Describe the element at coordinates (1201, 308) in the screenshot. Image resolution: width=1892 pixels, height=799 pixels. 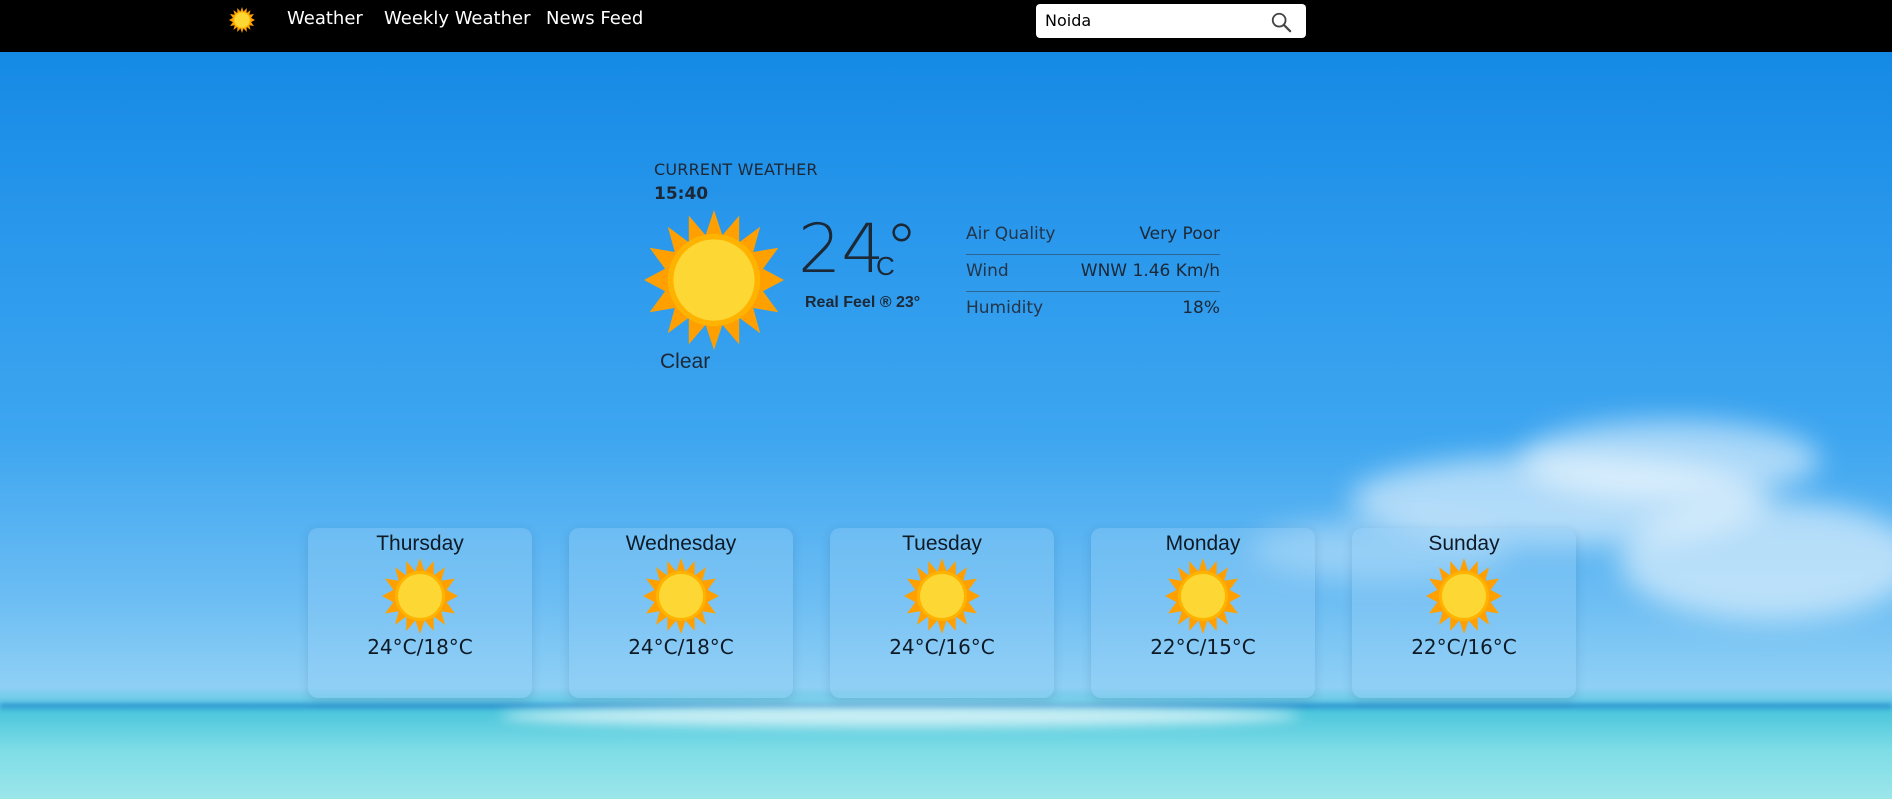
I see `detail-value: 18%` at that location.